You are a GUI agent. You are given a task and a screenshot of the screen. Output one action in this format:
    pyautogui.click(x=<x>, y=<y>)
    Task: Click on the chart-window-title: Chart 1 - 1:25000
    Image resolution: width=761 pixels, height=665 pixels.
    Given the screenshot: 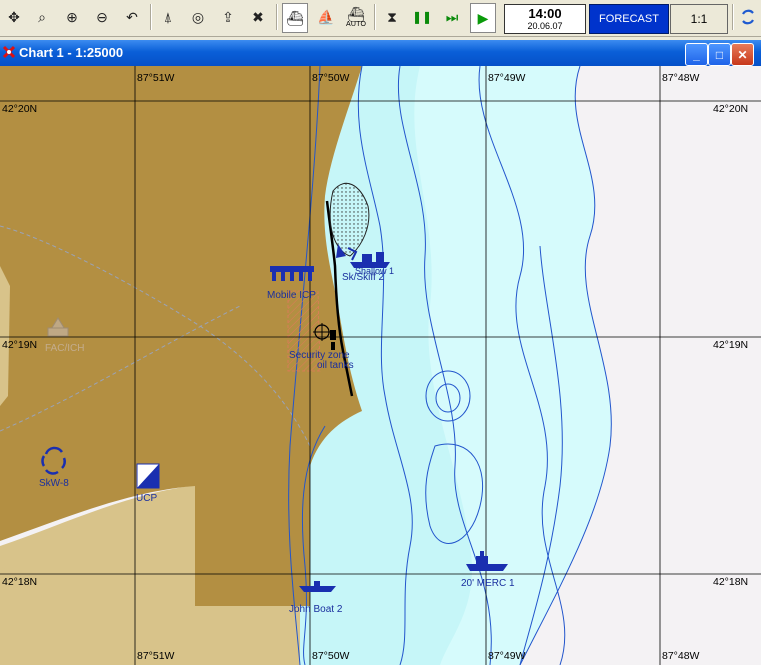 What is the action you would take?
    pyautogui.click(x=71, y=52)
    